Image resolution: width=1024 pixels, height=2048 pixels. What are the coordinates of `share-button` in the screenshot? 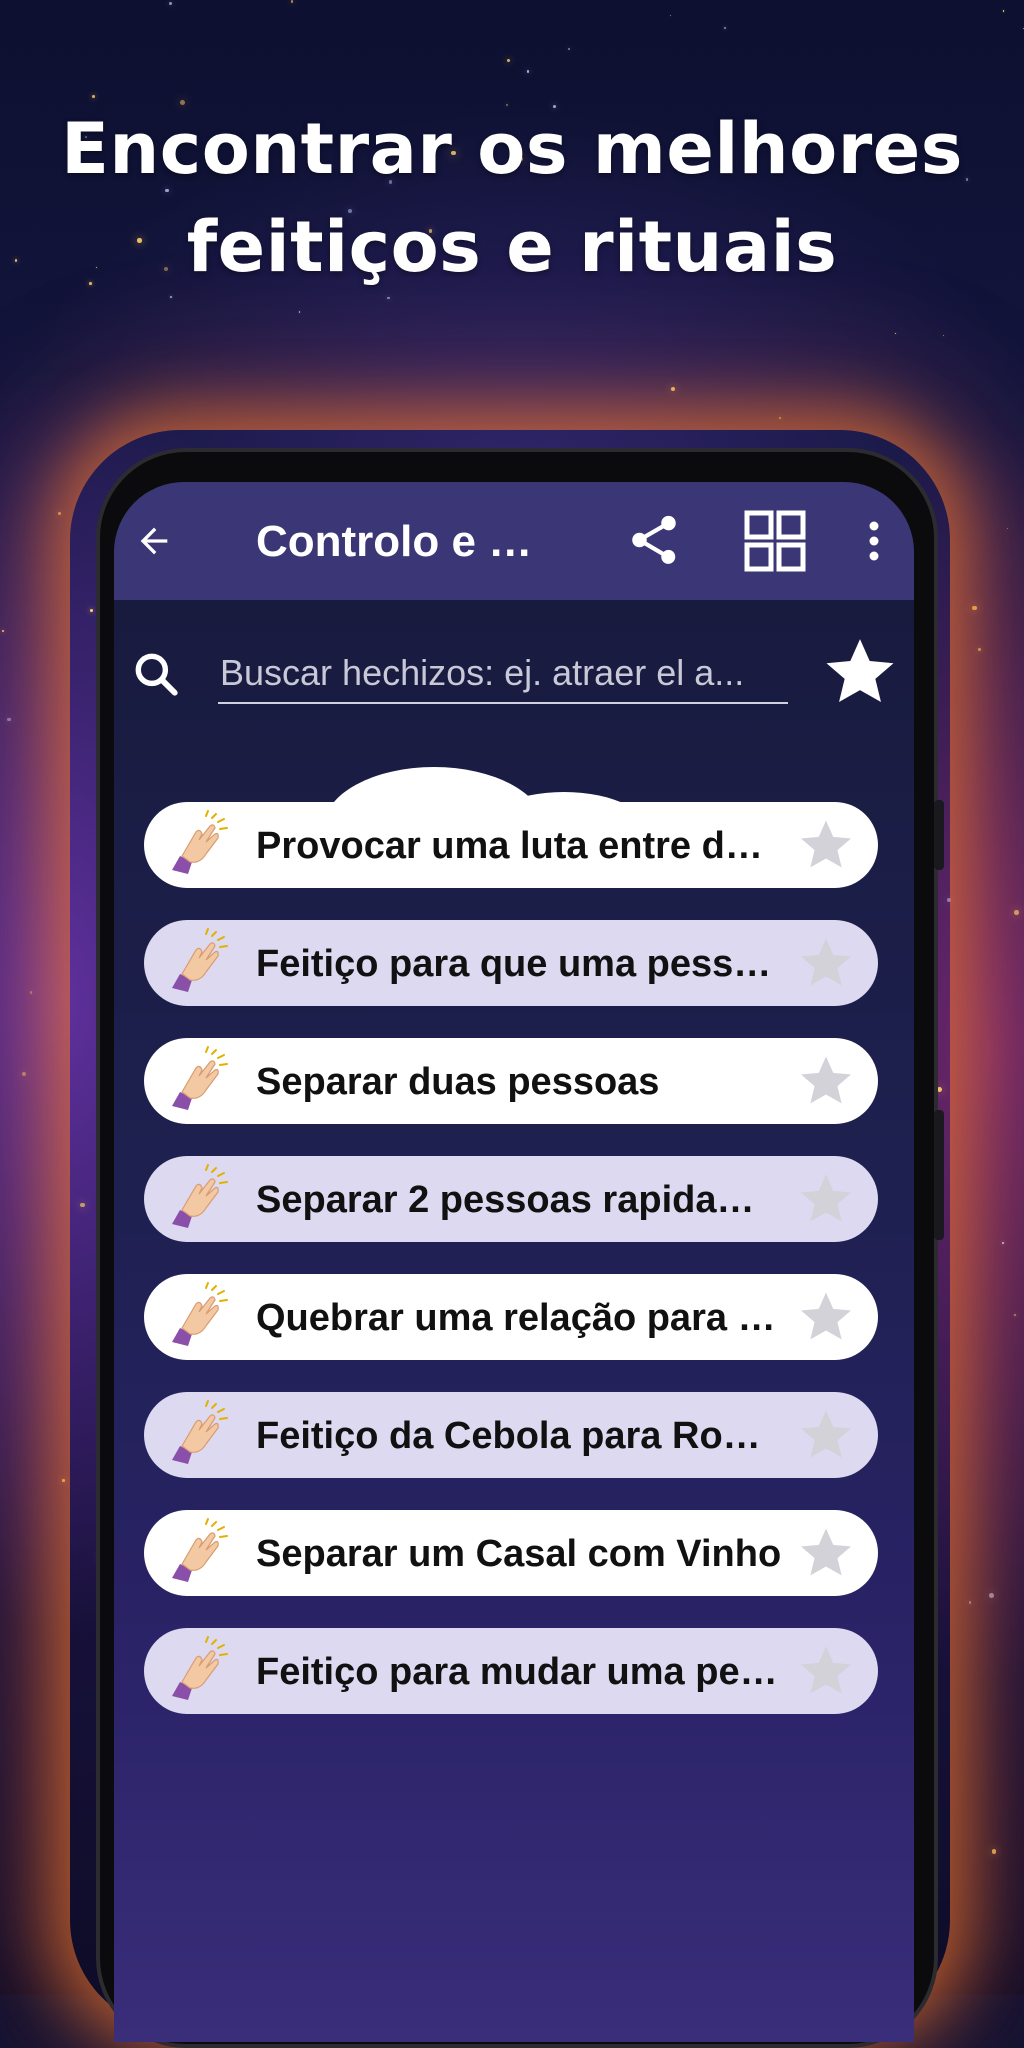 It's located at (654, 540).